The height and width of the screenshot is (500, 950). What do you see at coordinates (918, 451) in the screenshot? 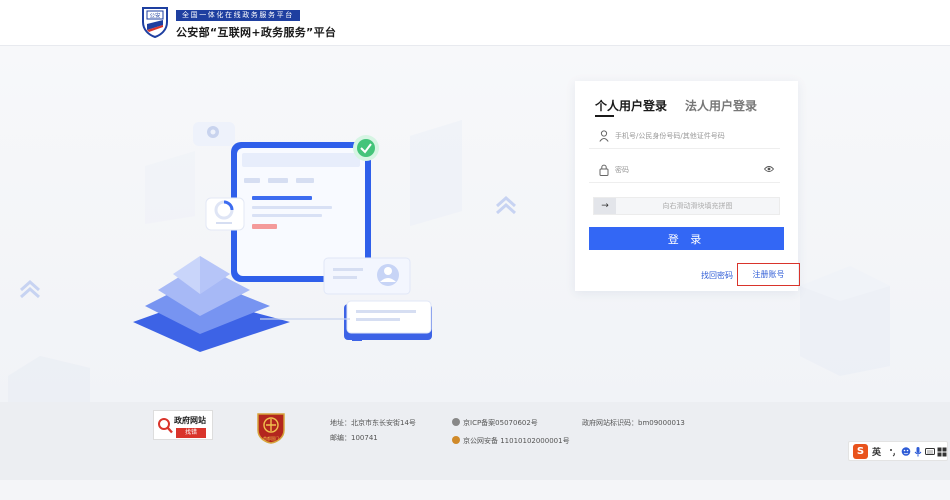
I see `microphone-icon` at bounding box center [918, 451].